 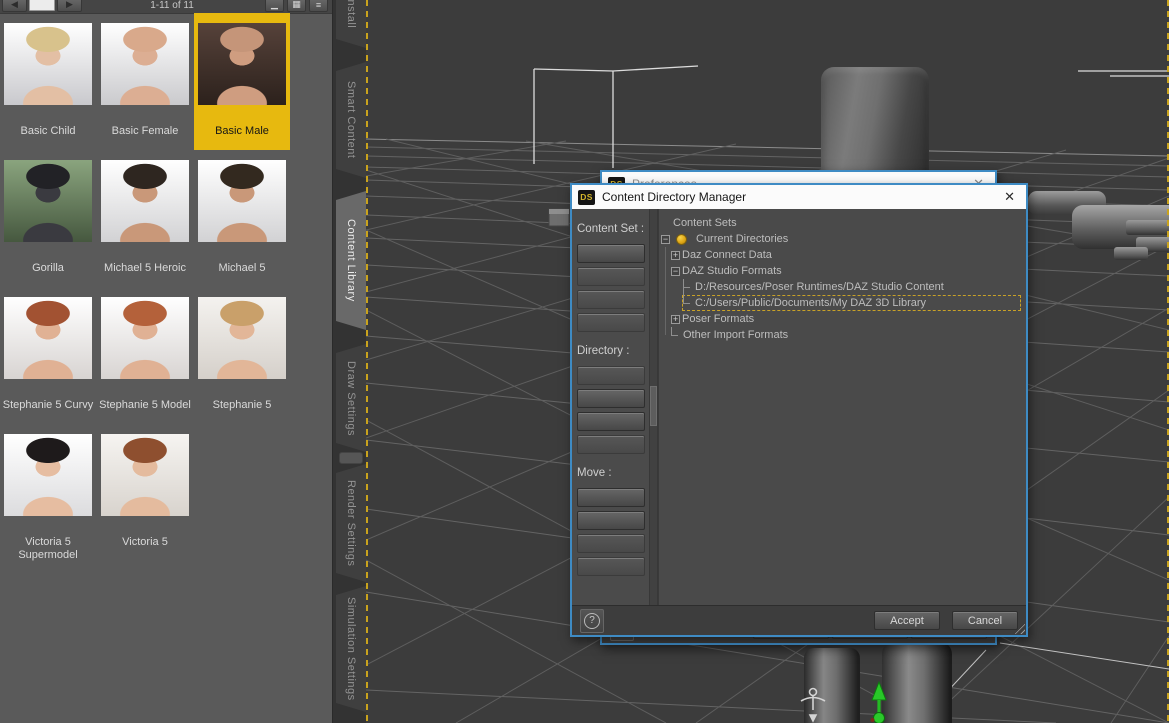 What do you see at coordinates (145, 542) in the screenshot?
I see `content-item-label: Victoria 5` at bounding box center [145, 542].